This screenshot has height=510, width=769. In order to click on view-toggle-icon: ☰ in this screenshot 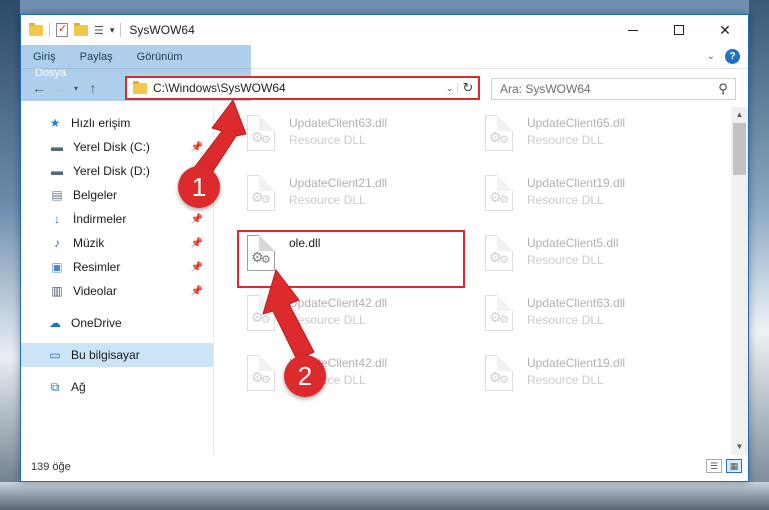, I will do `click(99, 30)`.